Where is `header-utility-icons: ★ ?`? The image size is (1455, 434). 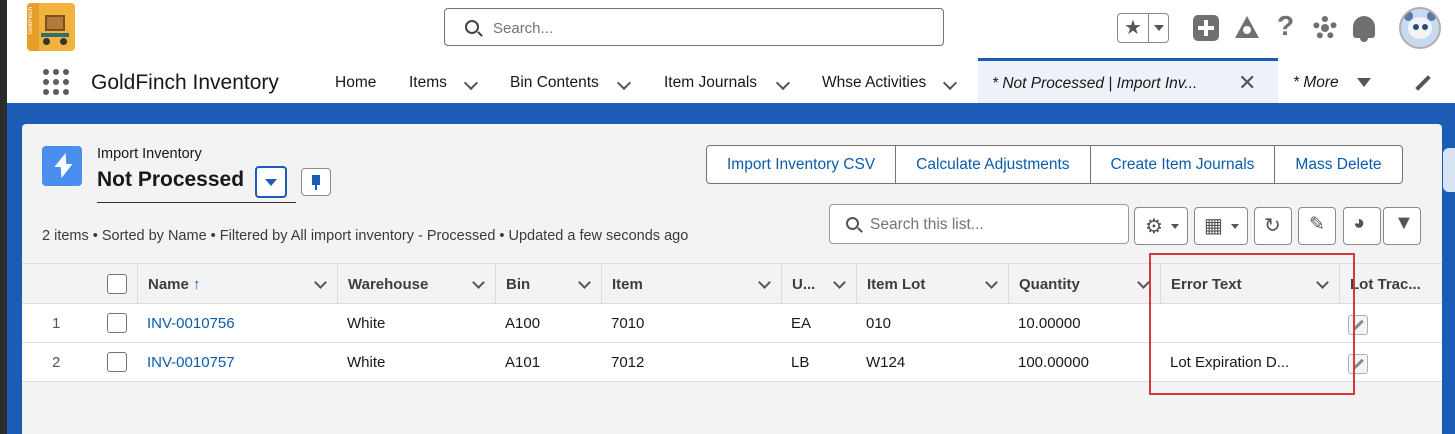 header-utility-icons: ★ ? is located at coordinates (1282, 28).